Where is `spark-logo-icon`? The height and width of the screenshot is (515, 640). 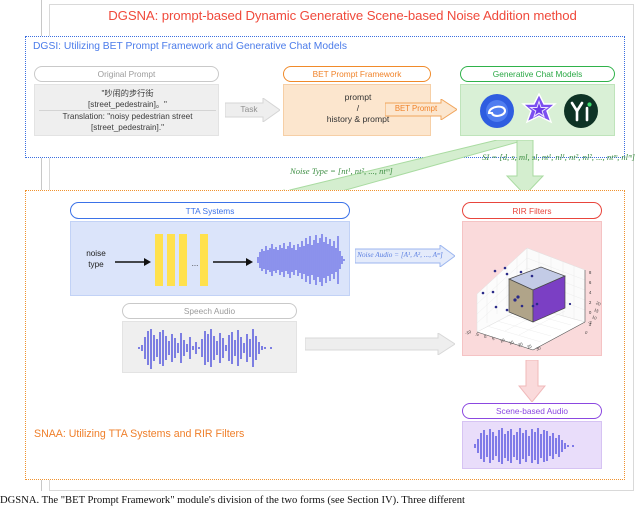
spark-logo-icon is located at coordinates (497, 111).